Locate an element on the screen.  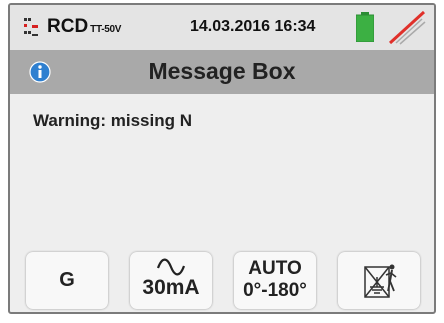
title-bar: Message Box is located at coordinates (222, 72).